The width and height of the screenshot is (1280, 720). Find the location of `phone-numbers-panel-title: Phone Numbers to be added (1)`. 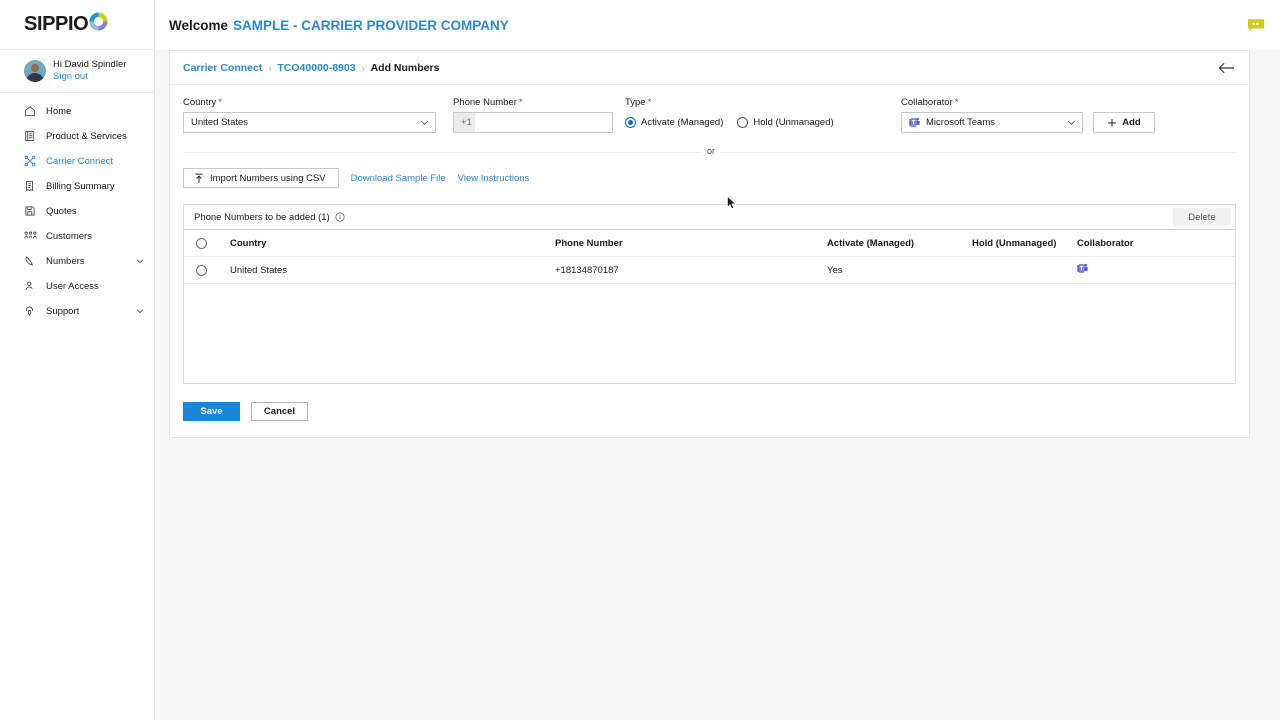

phone-numbers-panel-title: Phone Numbers to be added (1) is located at coordinates (262, 217).